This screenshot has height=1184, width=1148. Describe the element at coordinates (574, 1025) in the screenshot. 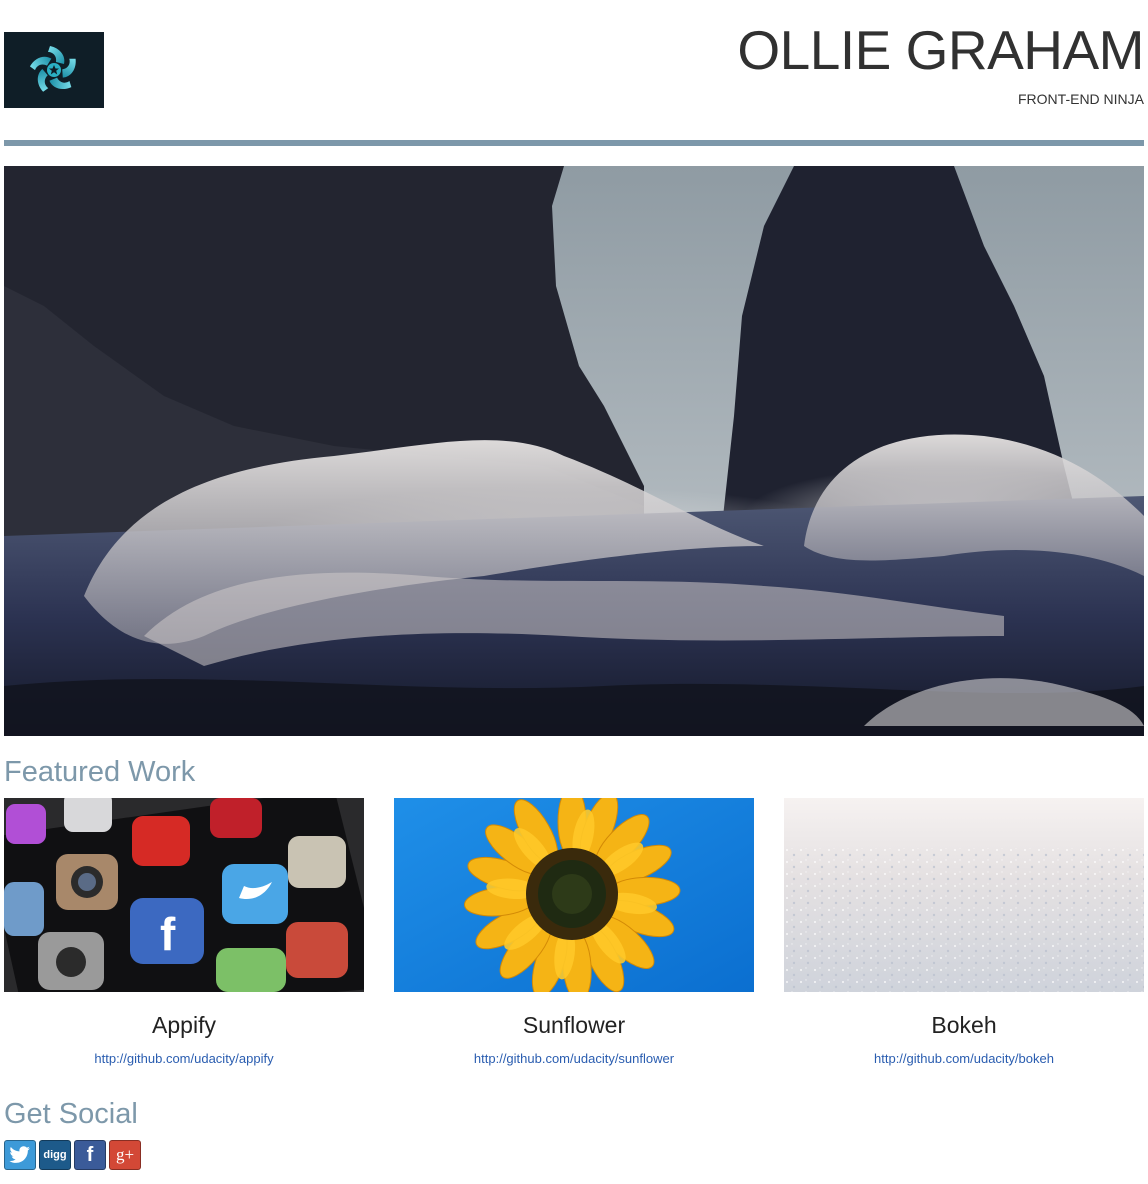

I see `project-title-sunflower: Sunflower` at that location.